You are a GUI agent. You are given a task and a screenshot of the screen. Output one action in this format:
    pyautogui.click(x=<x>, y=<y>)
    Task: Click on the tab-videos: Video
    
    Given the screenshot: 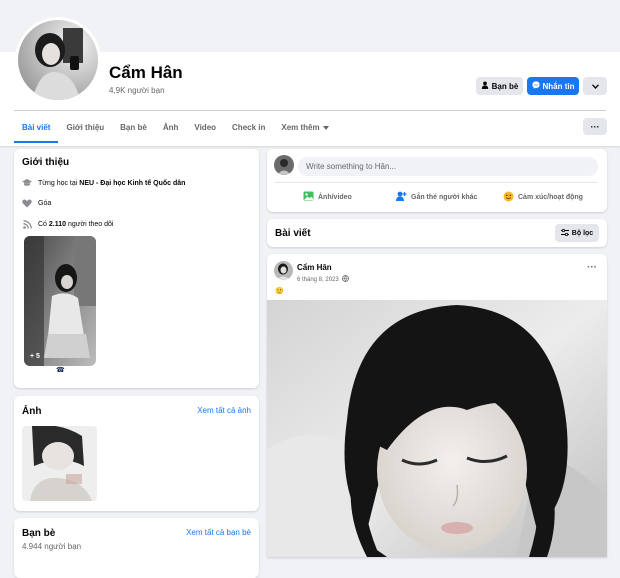 What is the action you would take?
    pyautogui.click(x=205, y=127)
    